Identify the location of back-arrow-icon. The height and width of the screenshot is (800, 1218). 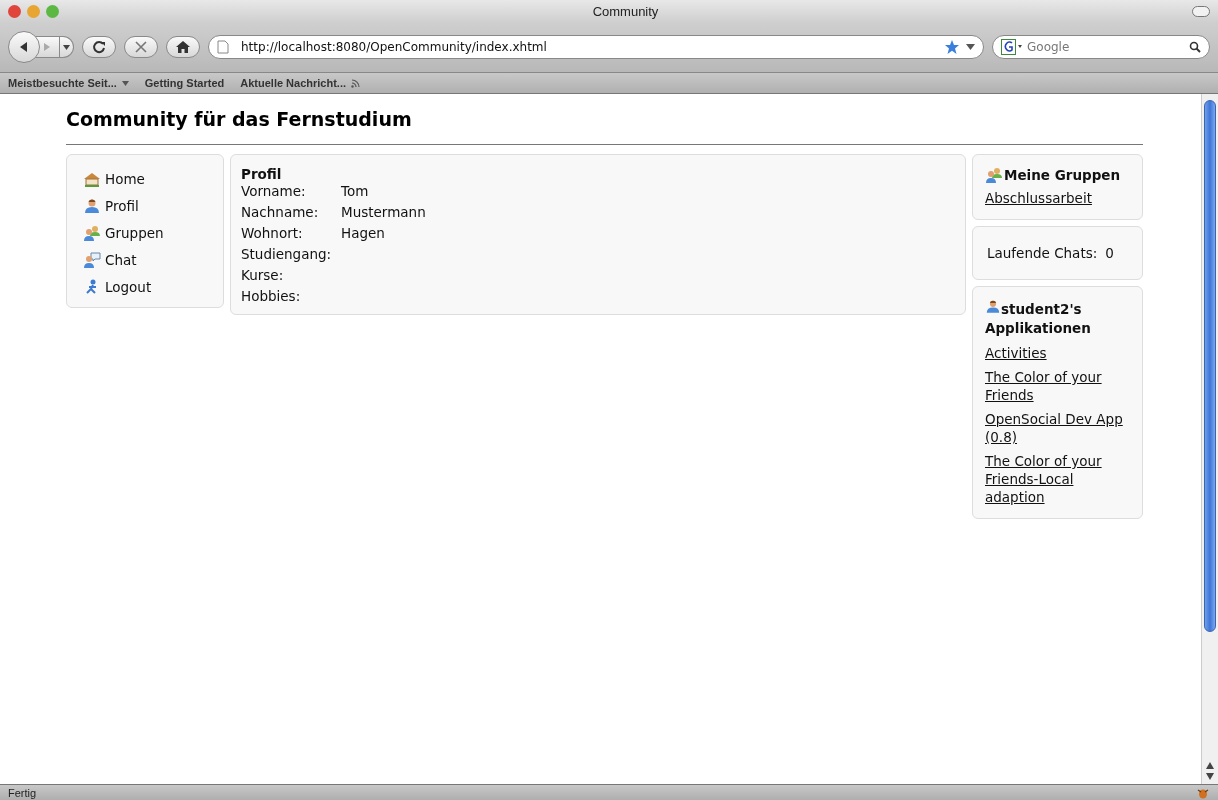
(24, 47).